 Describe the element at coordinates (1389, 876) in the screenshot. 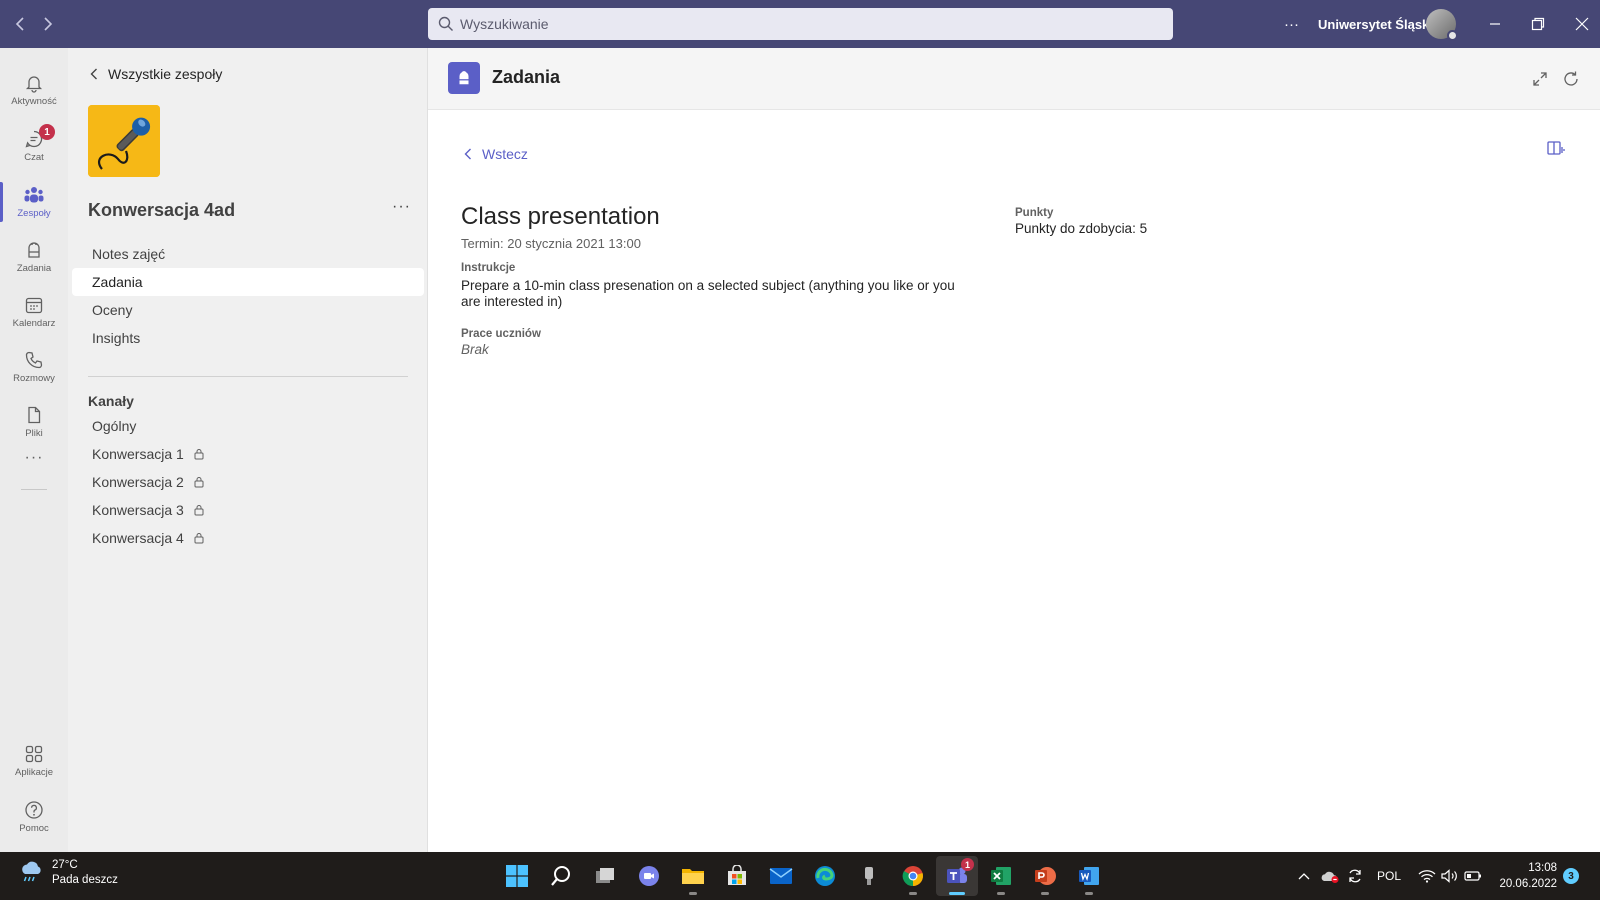

I see `language-indicator: POL` at that location.